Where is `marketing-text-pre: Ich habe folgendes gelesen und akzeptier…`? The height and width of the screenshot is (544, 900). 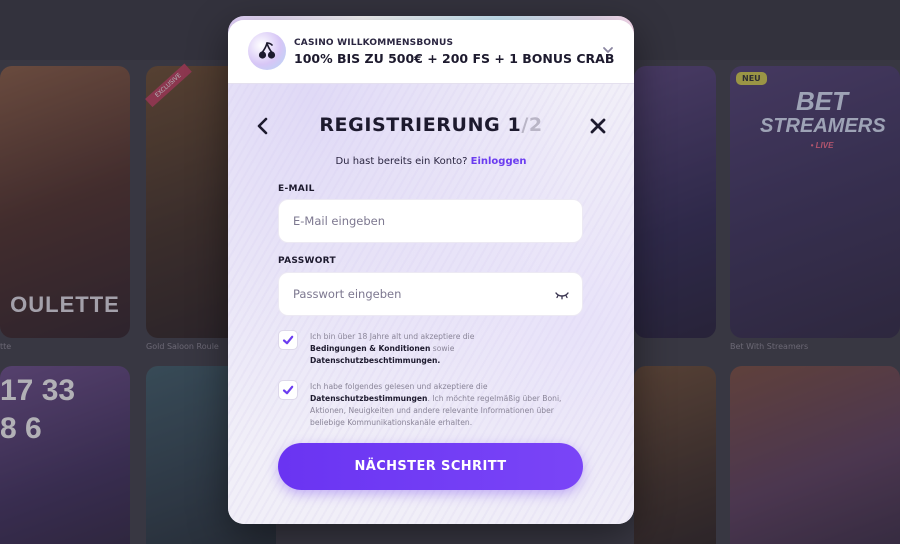
marketing-text-pre: Ich habe folgendes gelesen und akzeptier… is located at coordinates (399, 386).